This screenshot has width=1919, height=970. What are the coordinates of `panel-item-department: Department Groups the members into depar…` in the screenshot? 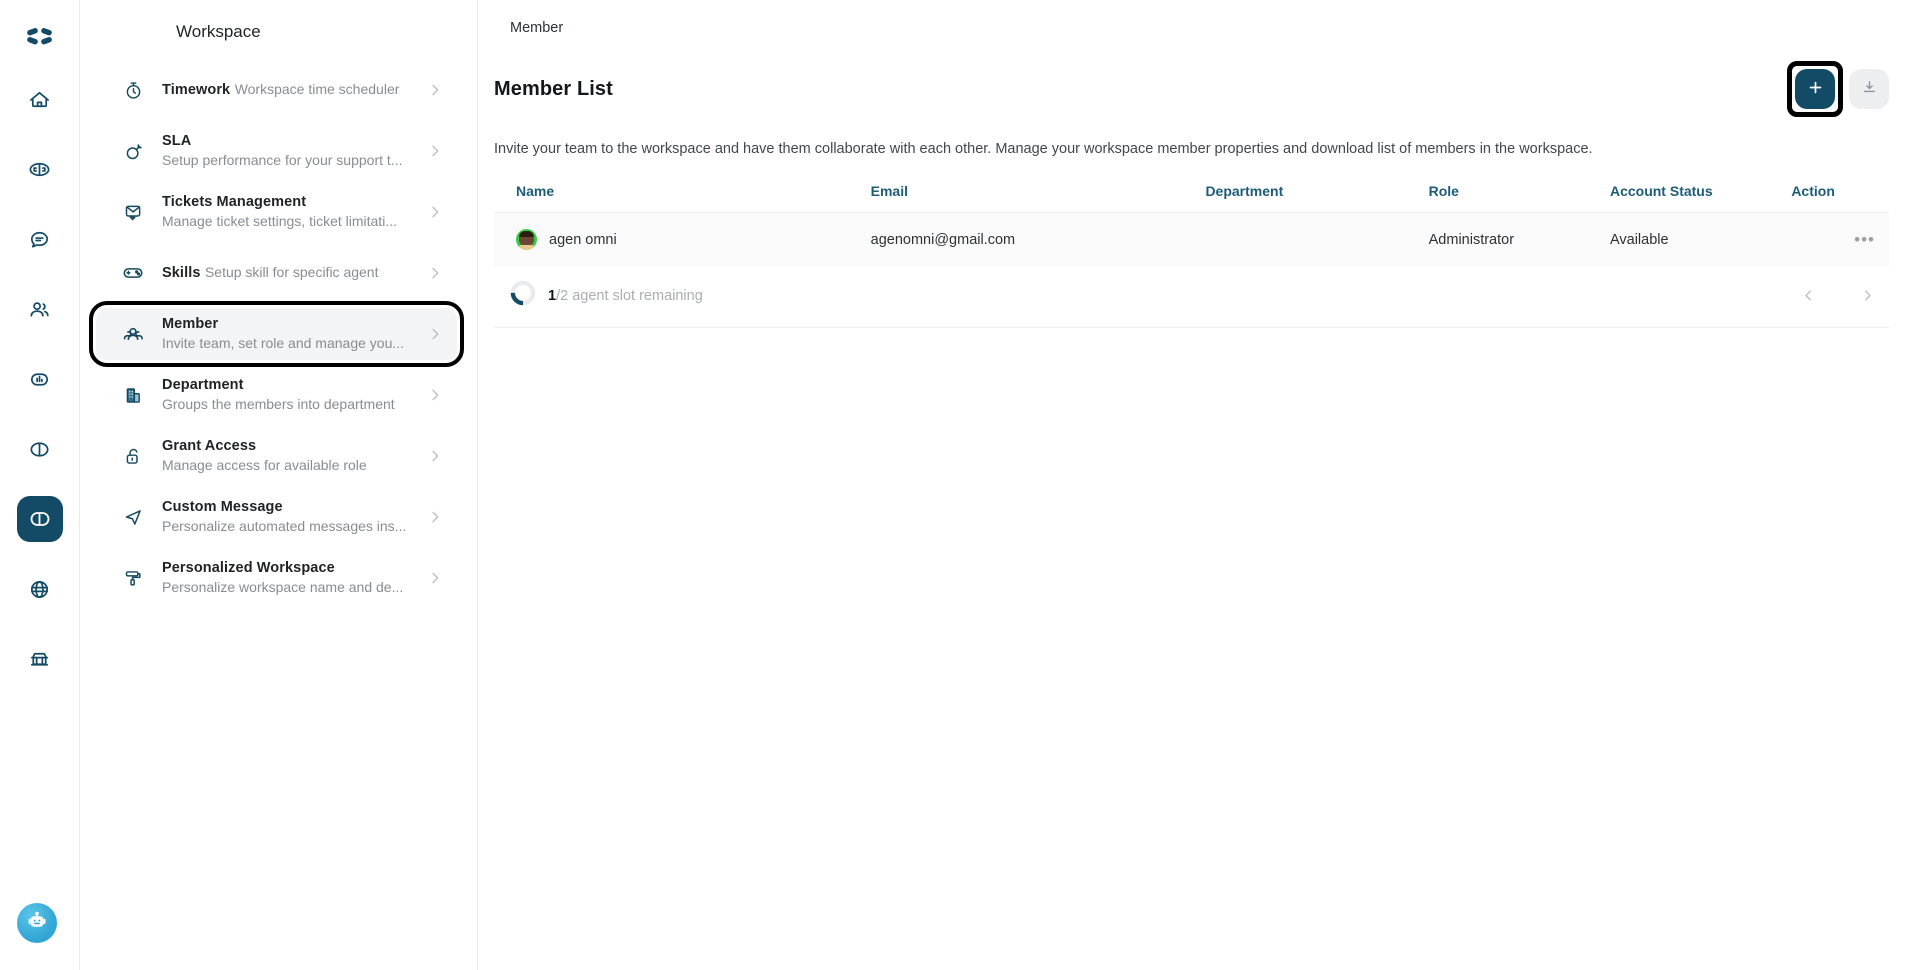 It's located at (276, 395).